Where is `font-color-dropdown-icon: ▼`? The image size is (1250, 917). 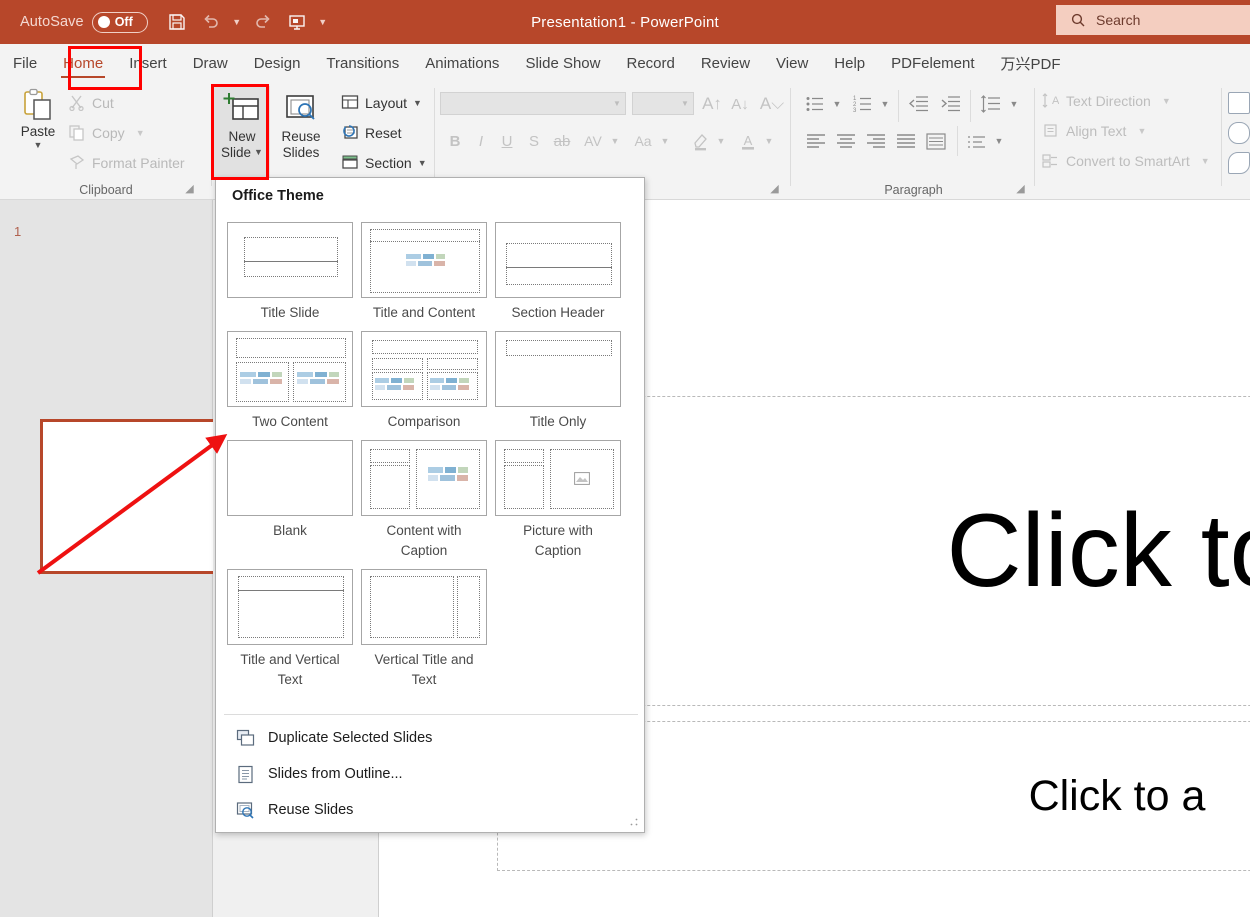
font-color-dropdown-icon: ▼ is located at coordinates (769, 141).